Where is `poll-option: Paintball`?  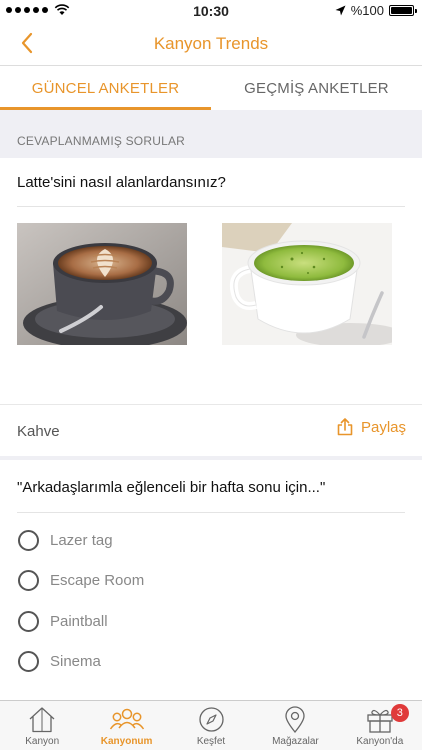
poll-option: Paintball is located at coordinates (63, 621).